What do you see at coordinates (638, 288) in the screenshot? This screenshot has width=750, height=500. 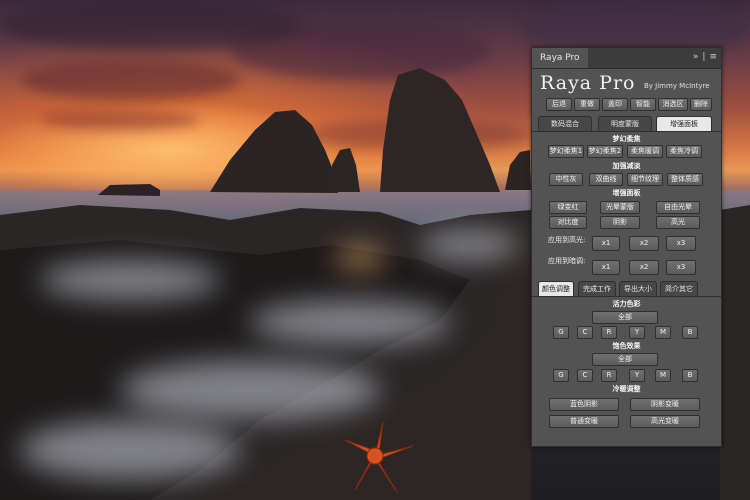 I see `subtab-export-size: 导出大小` at bounding box center [638, 288].